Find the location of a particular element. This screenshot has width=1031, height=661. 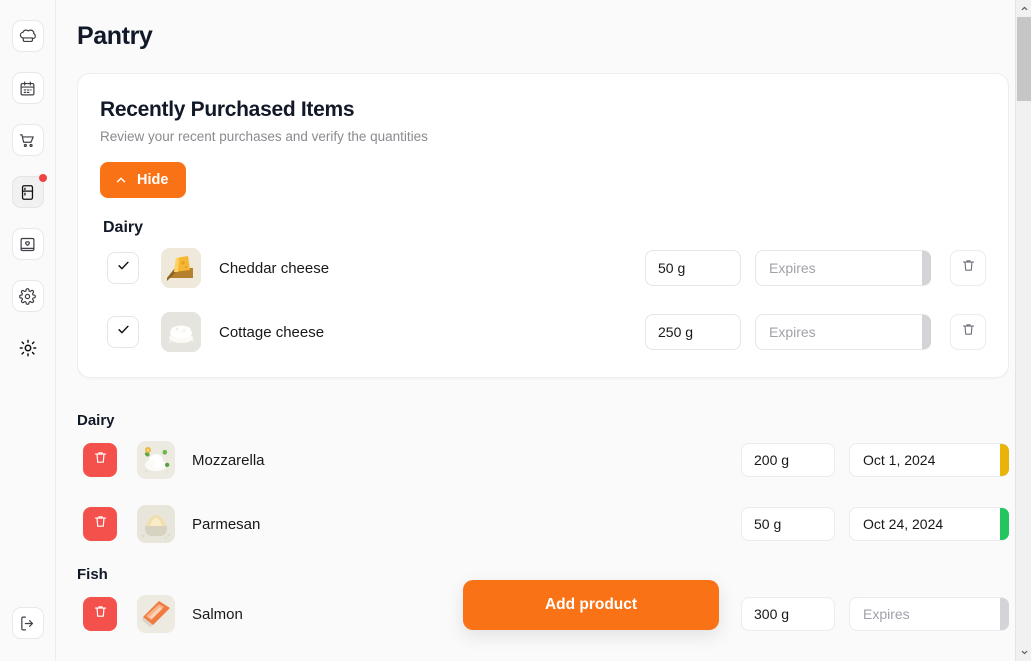

parmesan-image is located at coordinates (156, 524).